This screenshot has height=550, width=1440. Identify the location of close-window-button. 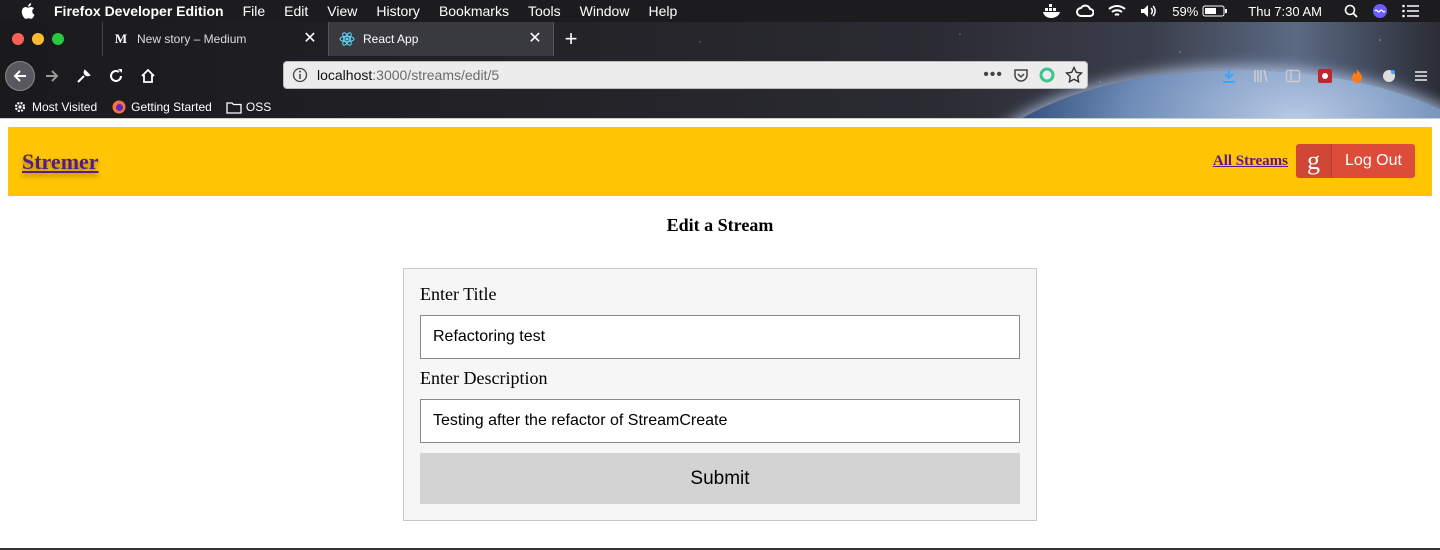
(18, 39).